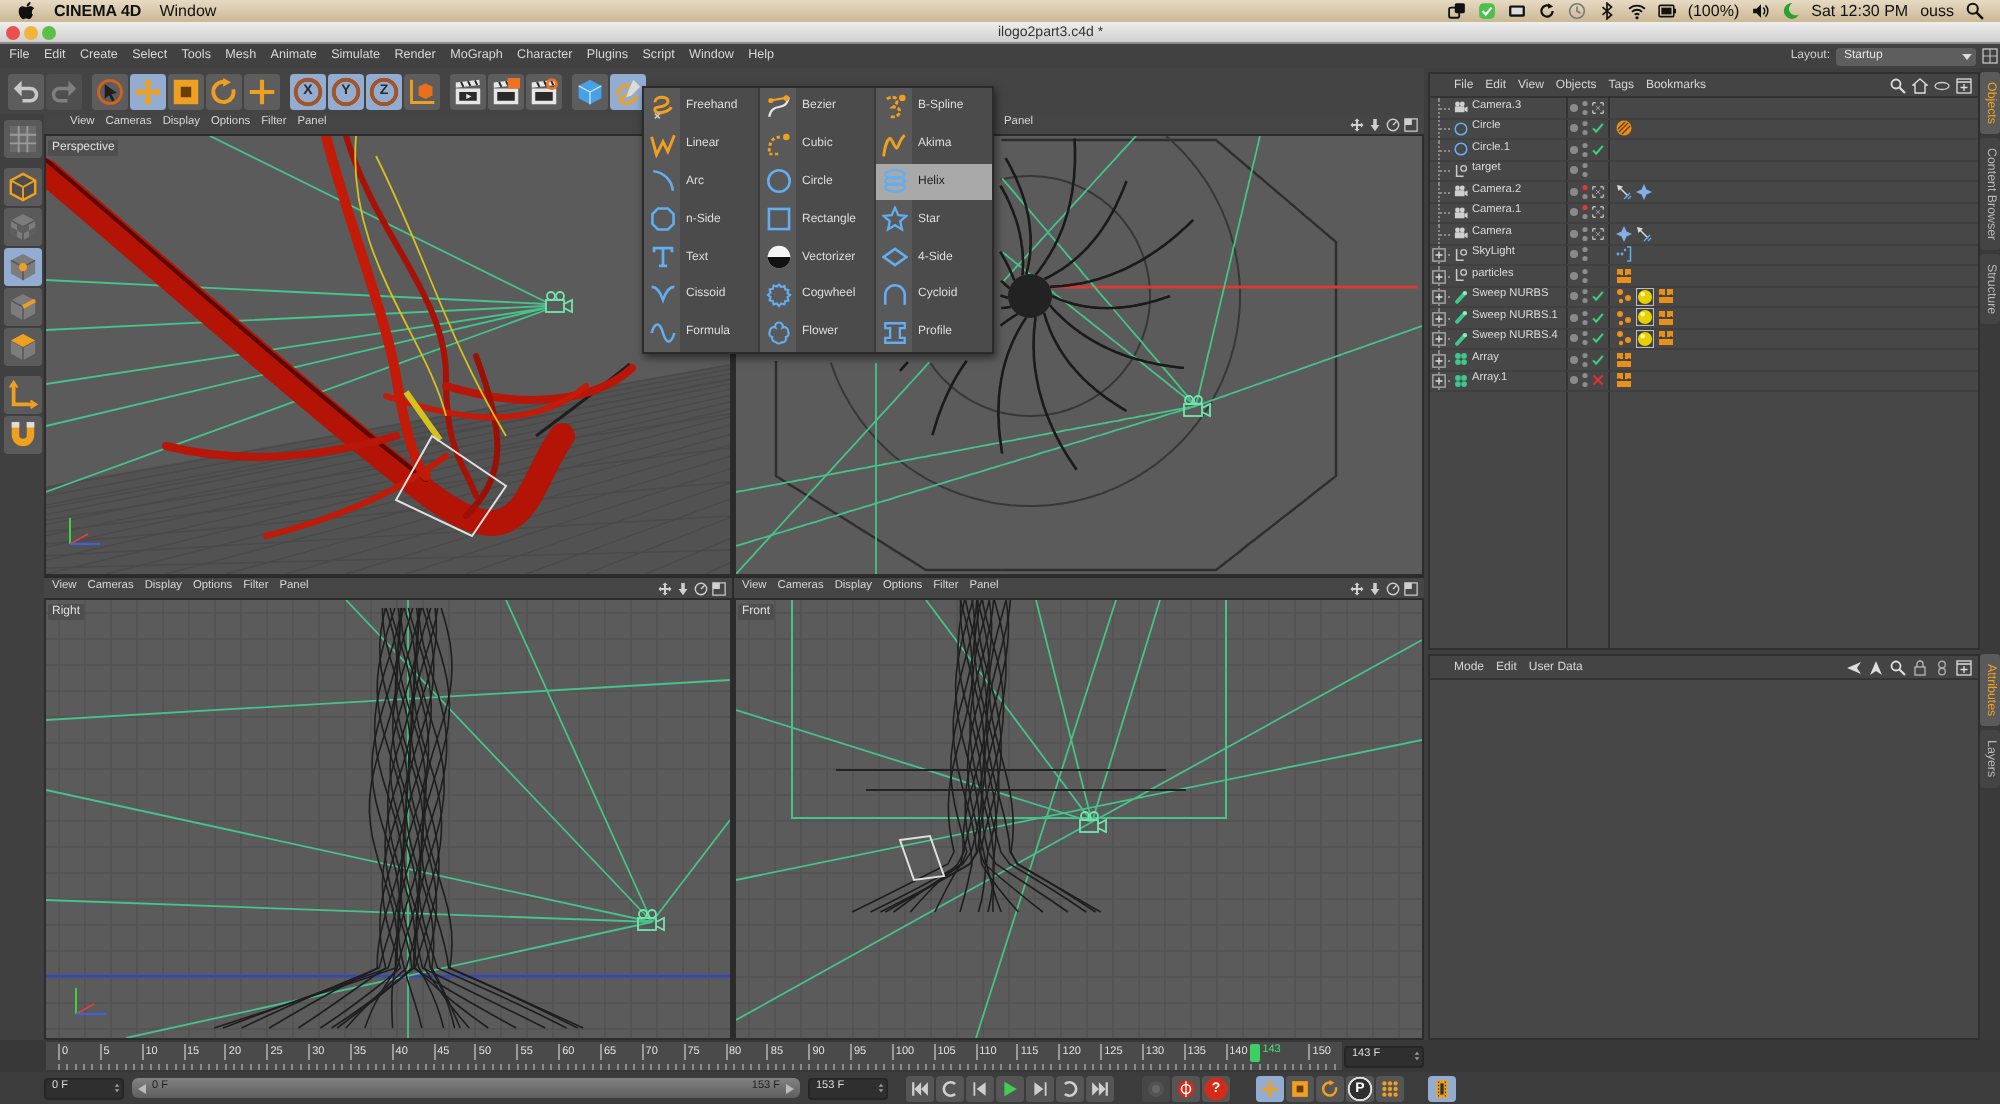 The image size is (2000, 1104). Describe the element at coordinates (1666, 11) in the screenshot. I see `battery-icon` at that location.